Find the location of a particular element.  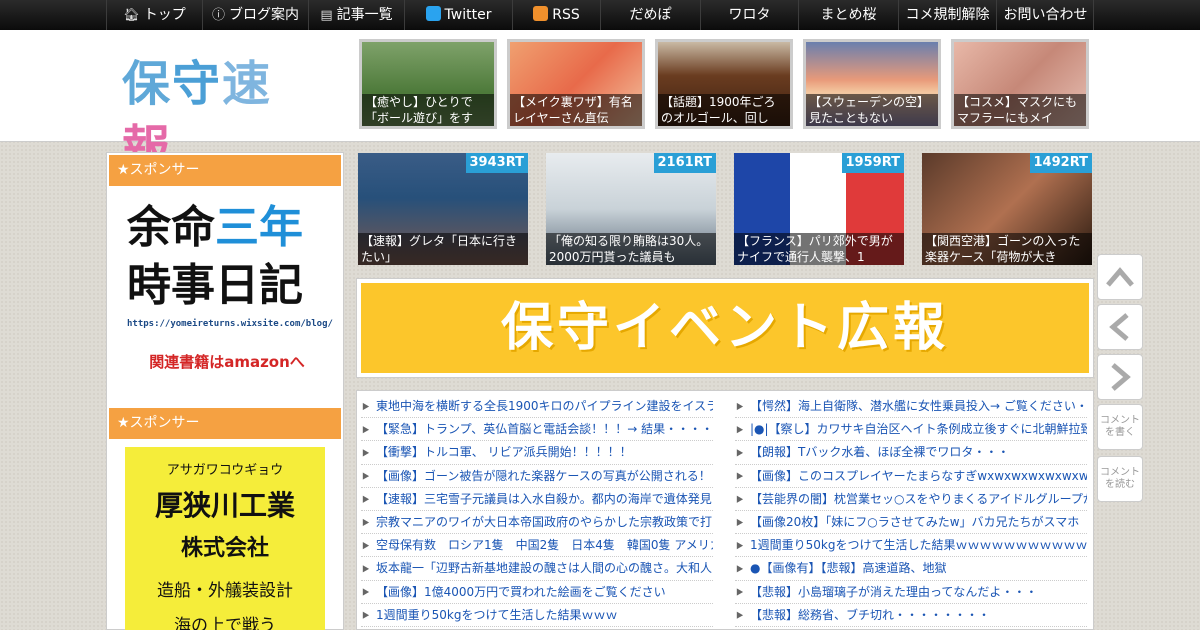

list-item: 【画像】ゴーン被告が隠れた楽器ケースの写真が公開される！ is located at coordinates (537, 476).